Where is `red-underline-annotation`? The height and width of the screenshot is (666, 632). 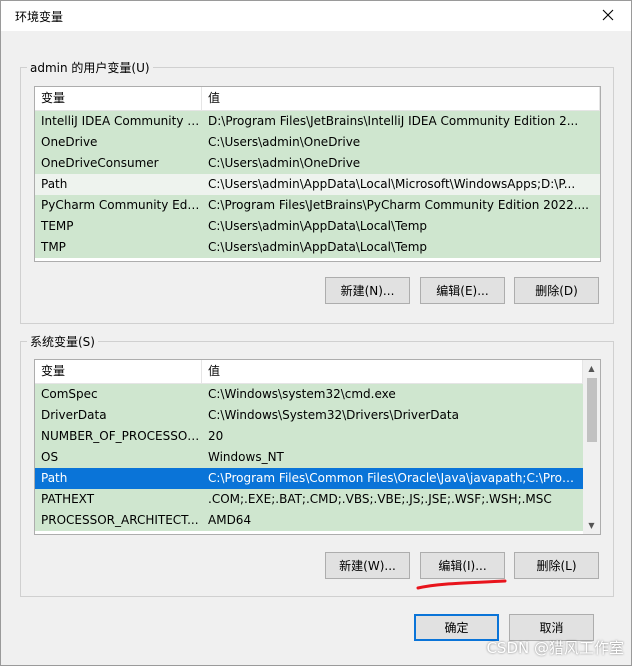 red-underline-annotation is located at coordinates (461, 584).